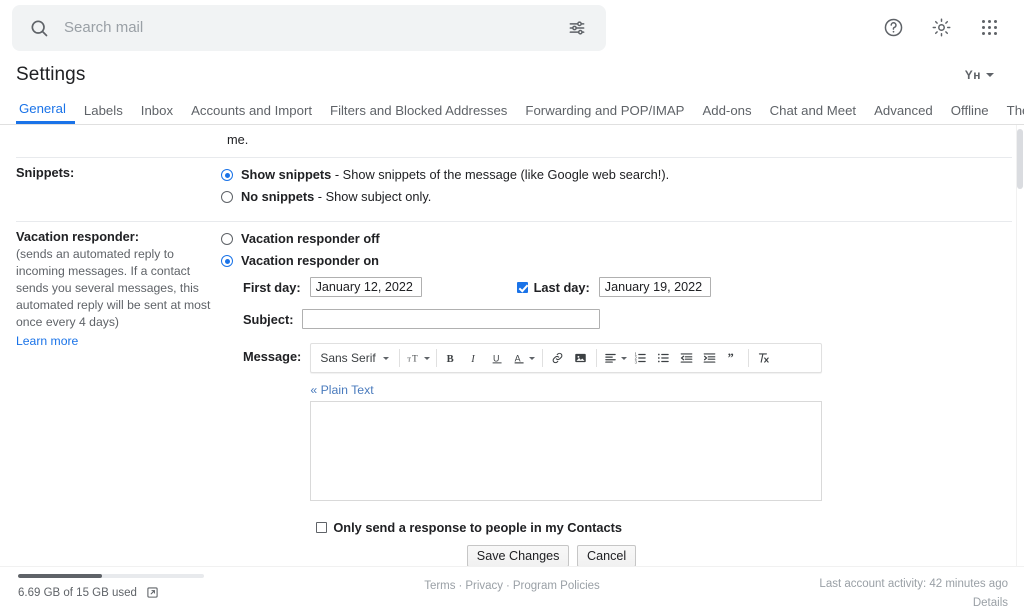  Describe the element at coordinates (227, 239) in the screenshot. I see `radio-vacation-off` at that location.